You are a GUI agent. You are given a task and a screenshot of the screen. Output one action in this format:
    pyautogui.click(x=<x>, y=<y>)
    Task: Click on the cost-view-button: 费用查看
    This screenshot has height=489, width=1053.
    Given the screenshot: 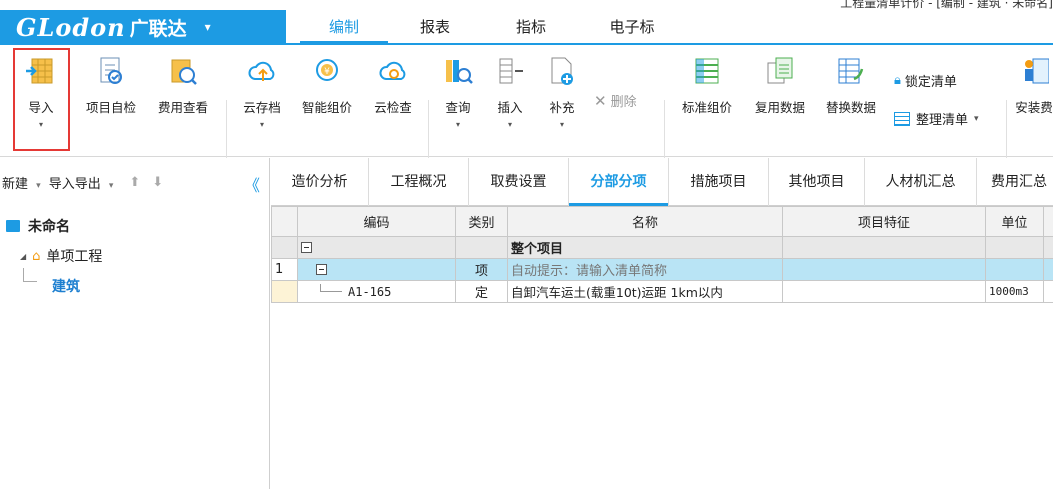 What is the action you would take?
    pyautogui.click(x=183, y=85)
    